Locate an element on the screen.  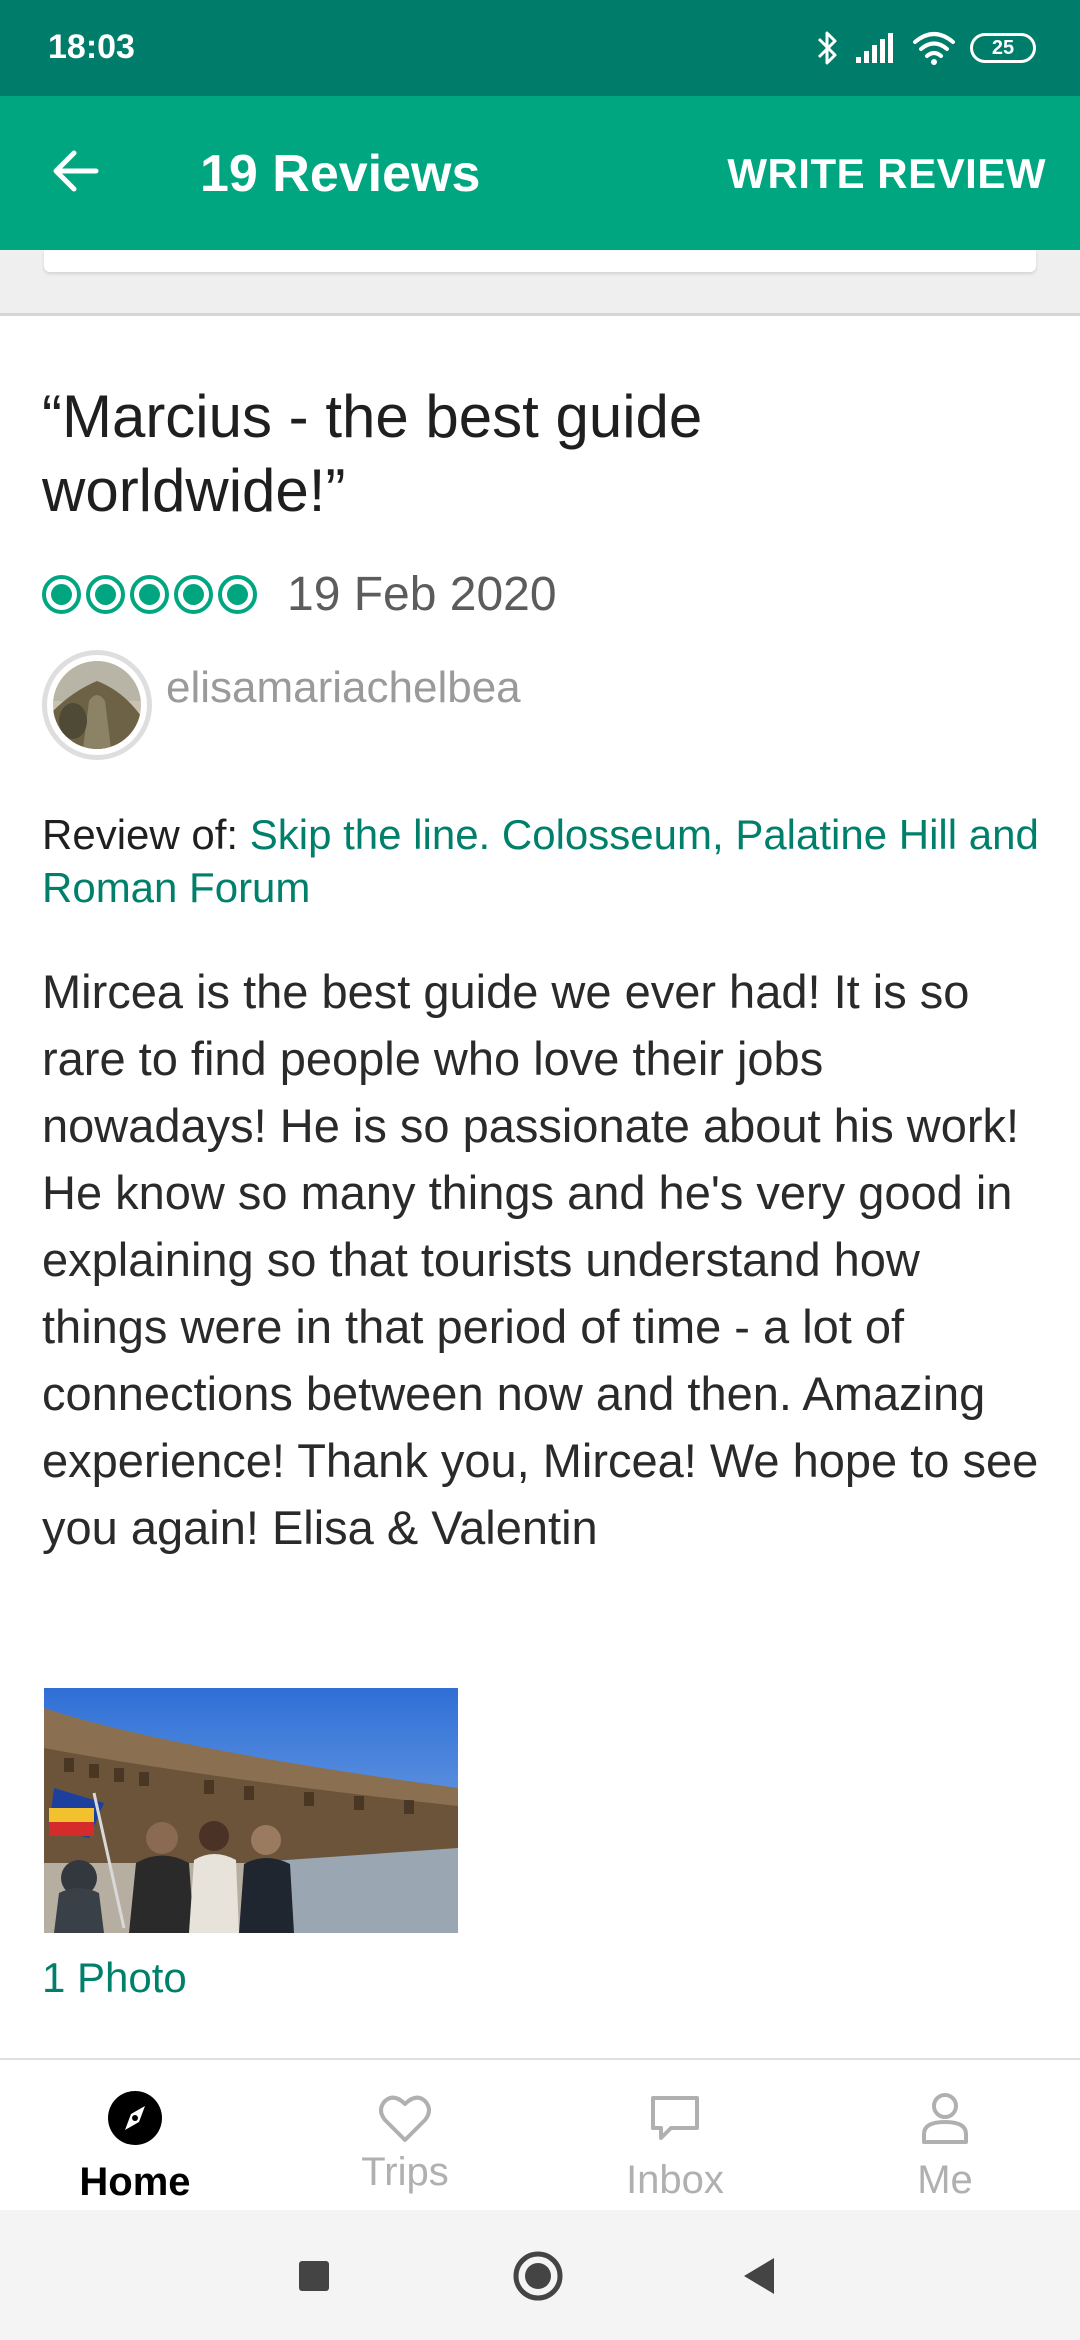
battery-level: 25 is located at coordinates (1003, 47).